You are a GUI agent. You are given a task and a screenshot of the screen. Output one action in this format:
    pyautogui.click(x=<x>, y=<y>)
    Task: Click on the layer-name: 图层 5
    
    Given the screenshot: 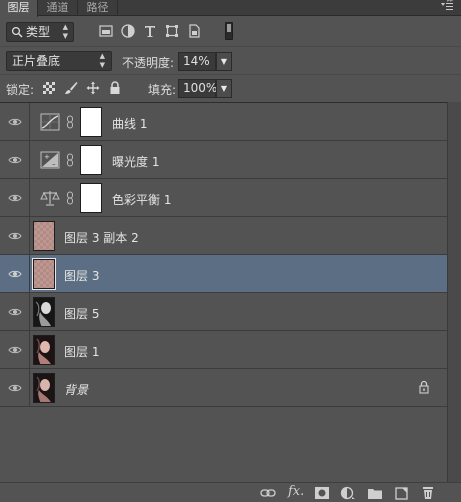 What is the action you would take?
    pyautogui.click(x=81, y=313)
    